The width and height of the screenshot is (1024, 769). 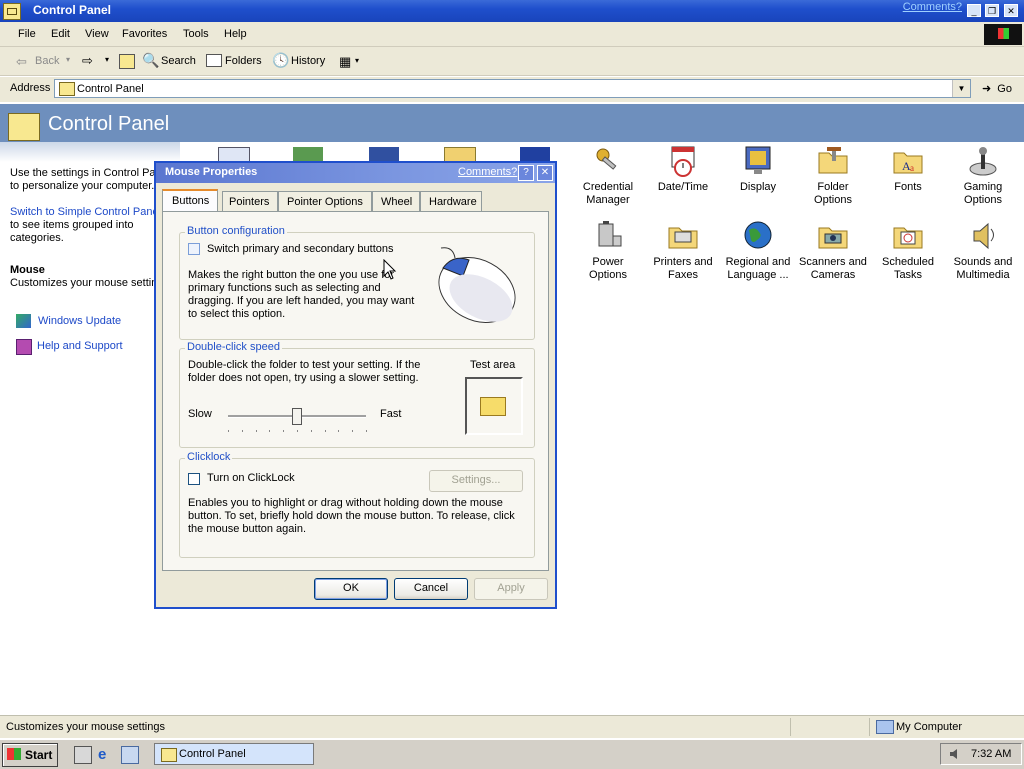 I want to click on test-area, so click(x=494, y=406).